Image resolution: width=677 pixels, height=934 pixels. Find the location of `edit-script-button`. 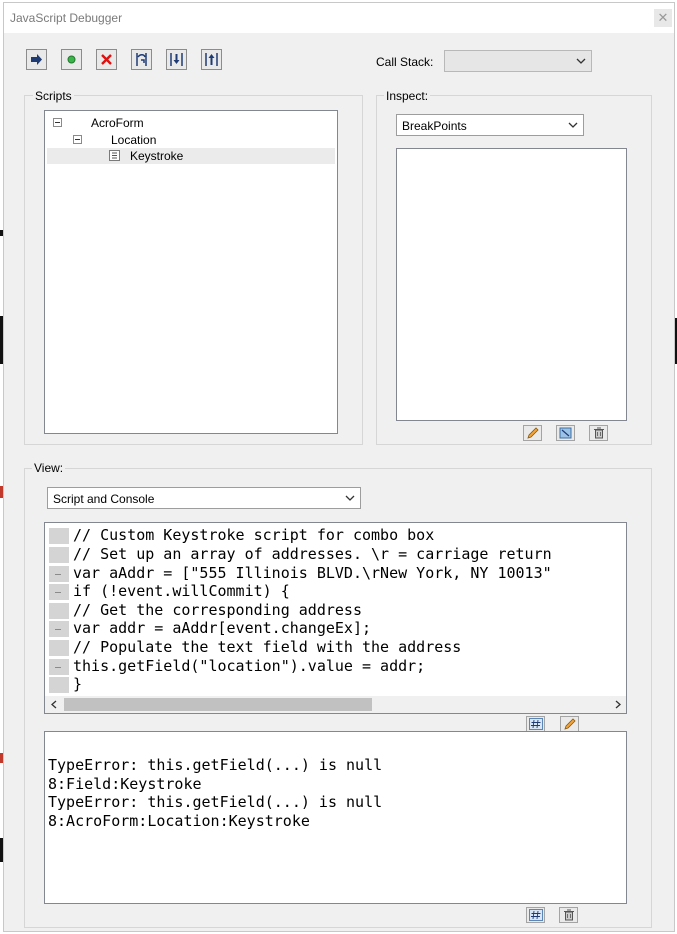

edit-script-button is located at coordinates (569, 724).